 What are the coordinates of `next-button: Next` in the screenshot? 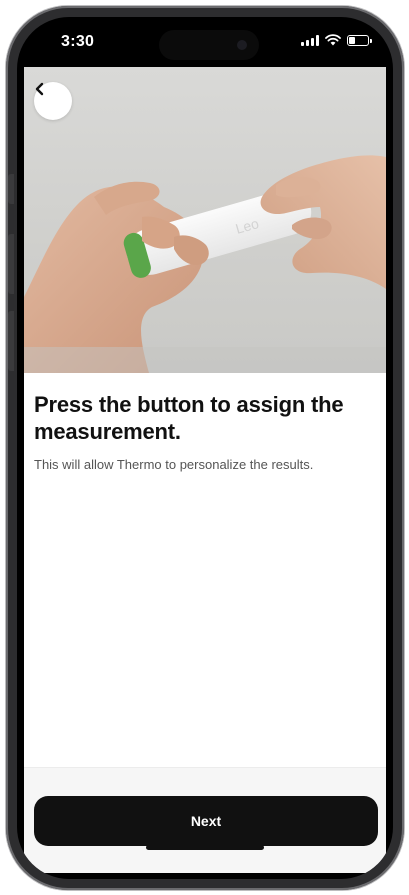 It's located at (206, 821).